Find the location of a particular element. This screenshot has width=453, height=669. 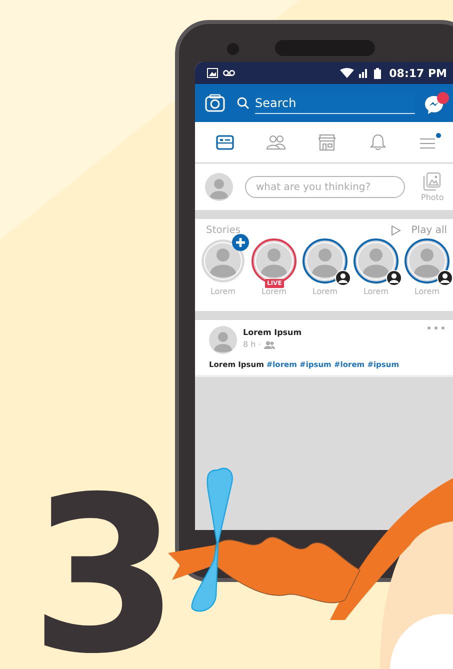

voicemail-icon is located at coordinates (229, 73).